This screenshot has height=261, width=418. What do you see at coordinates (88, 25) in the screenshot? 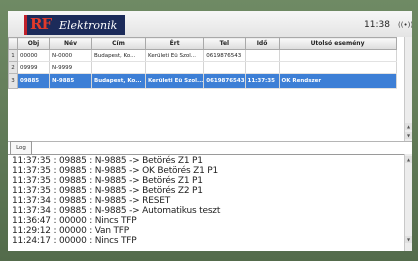
I see `logo-elektronik-text: Elektronik` at bounding box center [88, 25].